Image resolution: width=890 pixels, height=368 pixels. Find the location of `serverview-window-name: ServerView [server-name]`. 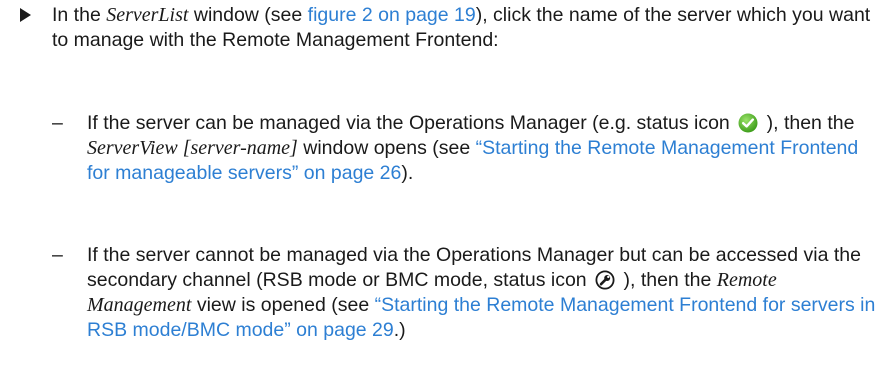

serverview-window-name: ServerView [server-name] is located at coordinates (192, 148).